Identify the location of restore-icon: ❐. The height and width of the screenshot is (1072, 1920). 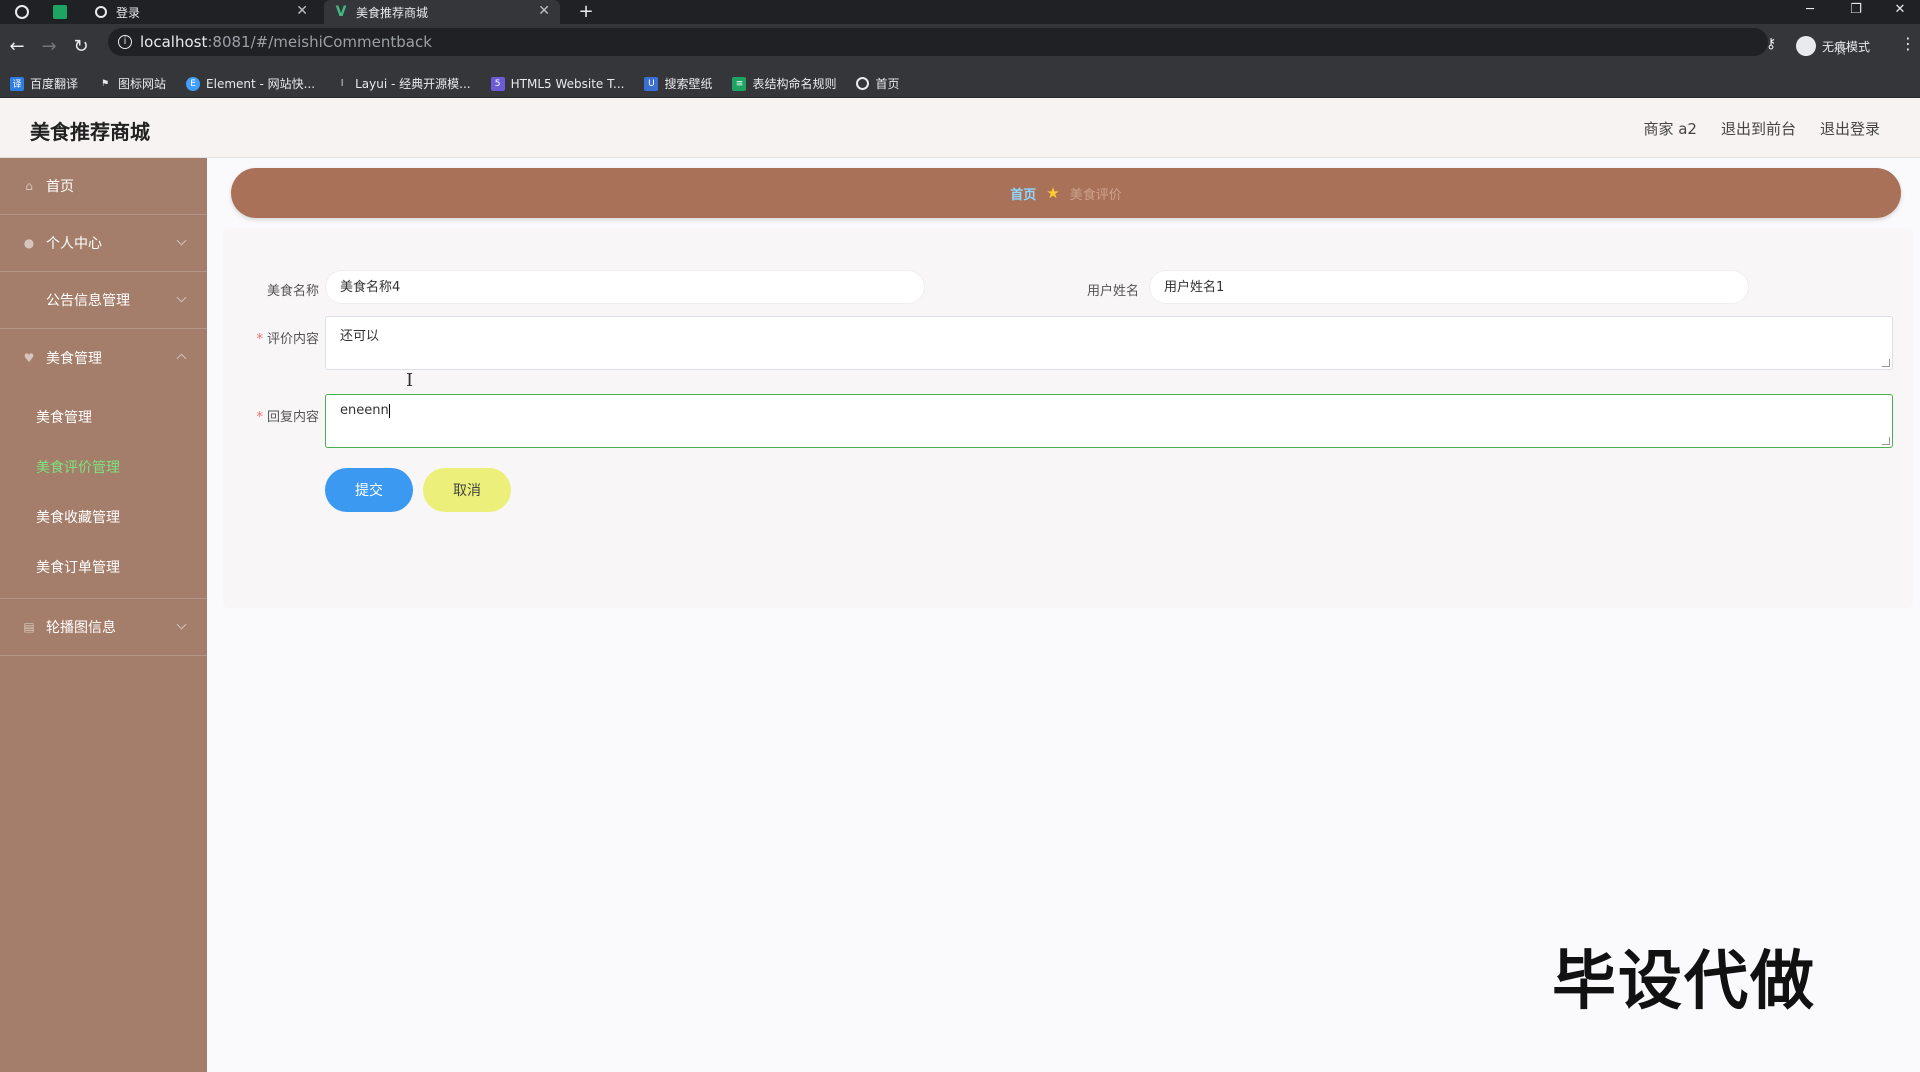
(1856, 12).